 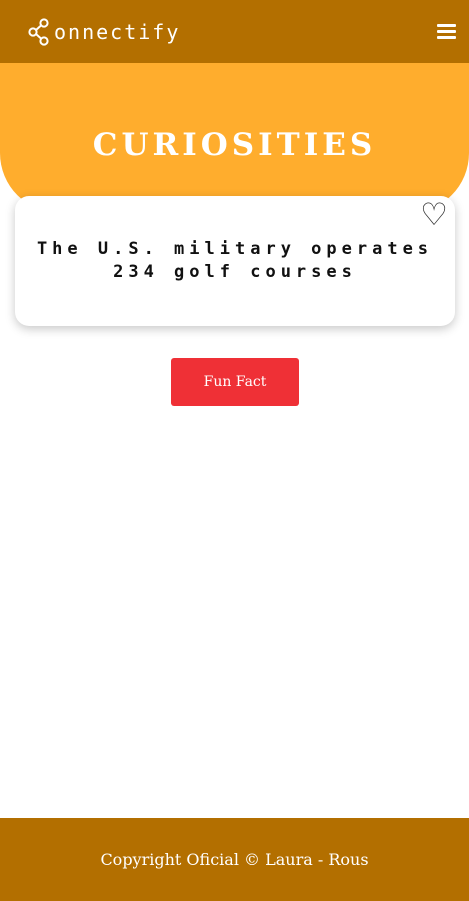 What do you see at coordinates (117, 31) in the screenshot?
I see `brand-name: onnectify` at bounding box center [117, 31].